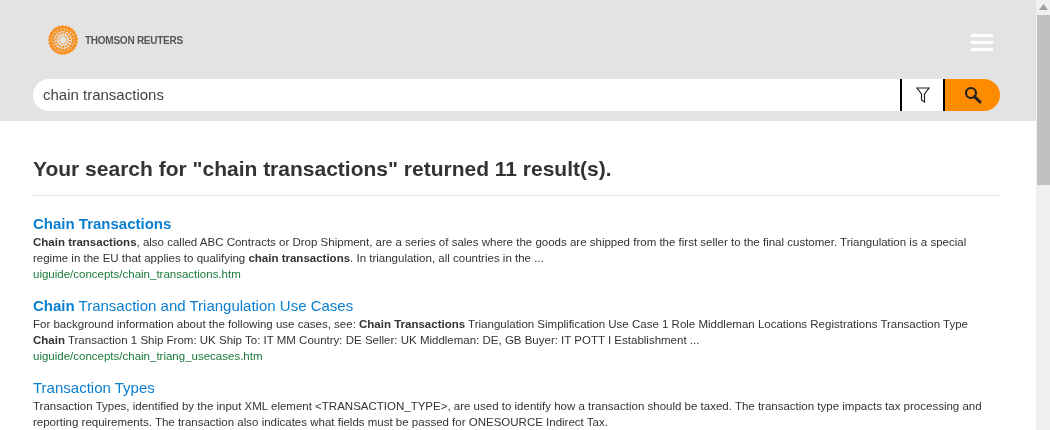  I want to click on filter-icon, so click(922, 95).